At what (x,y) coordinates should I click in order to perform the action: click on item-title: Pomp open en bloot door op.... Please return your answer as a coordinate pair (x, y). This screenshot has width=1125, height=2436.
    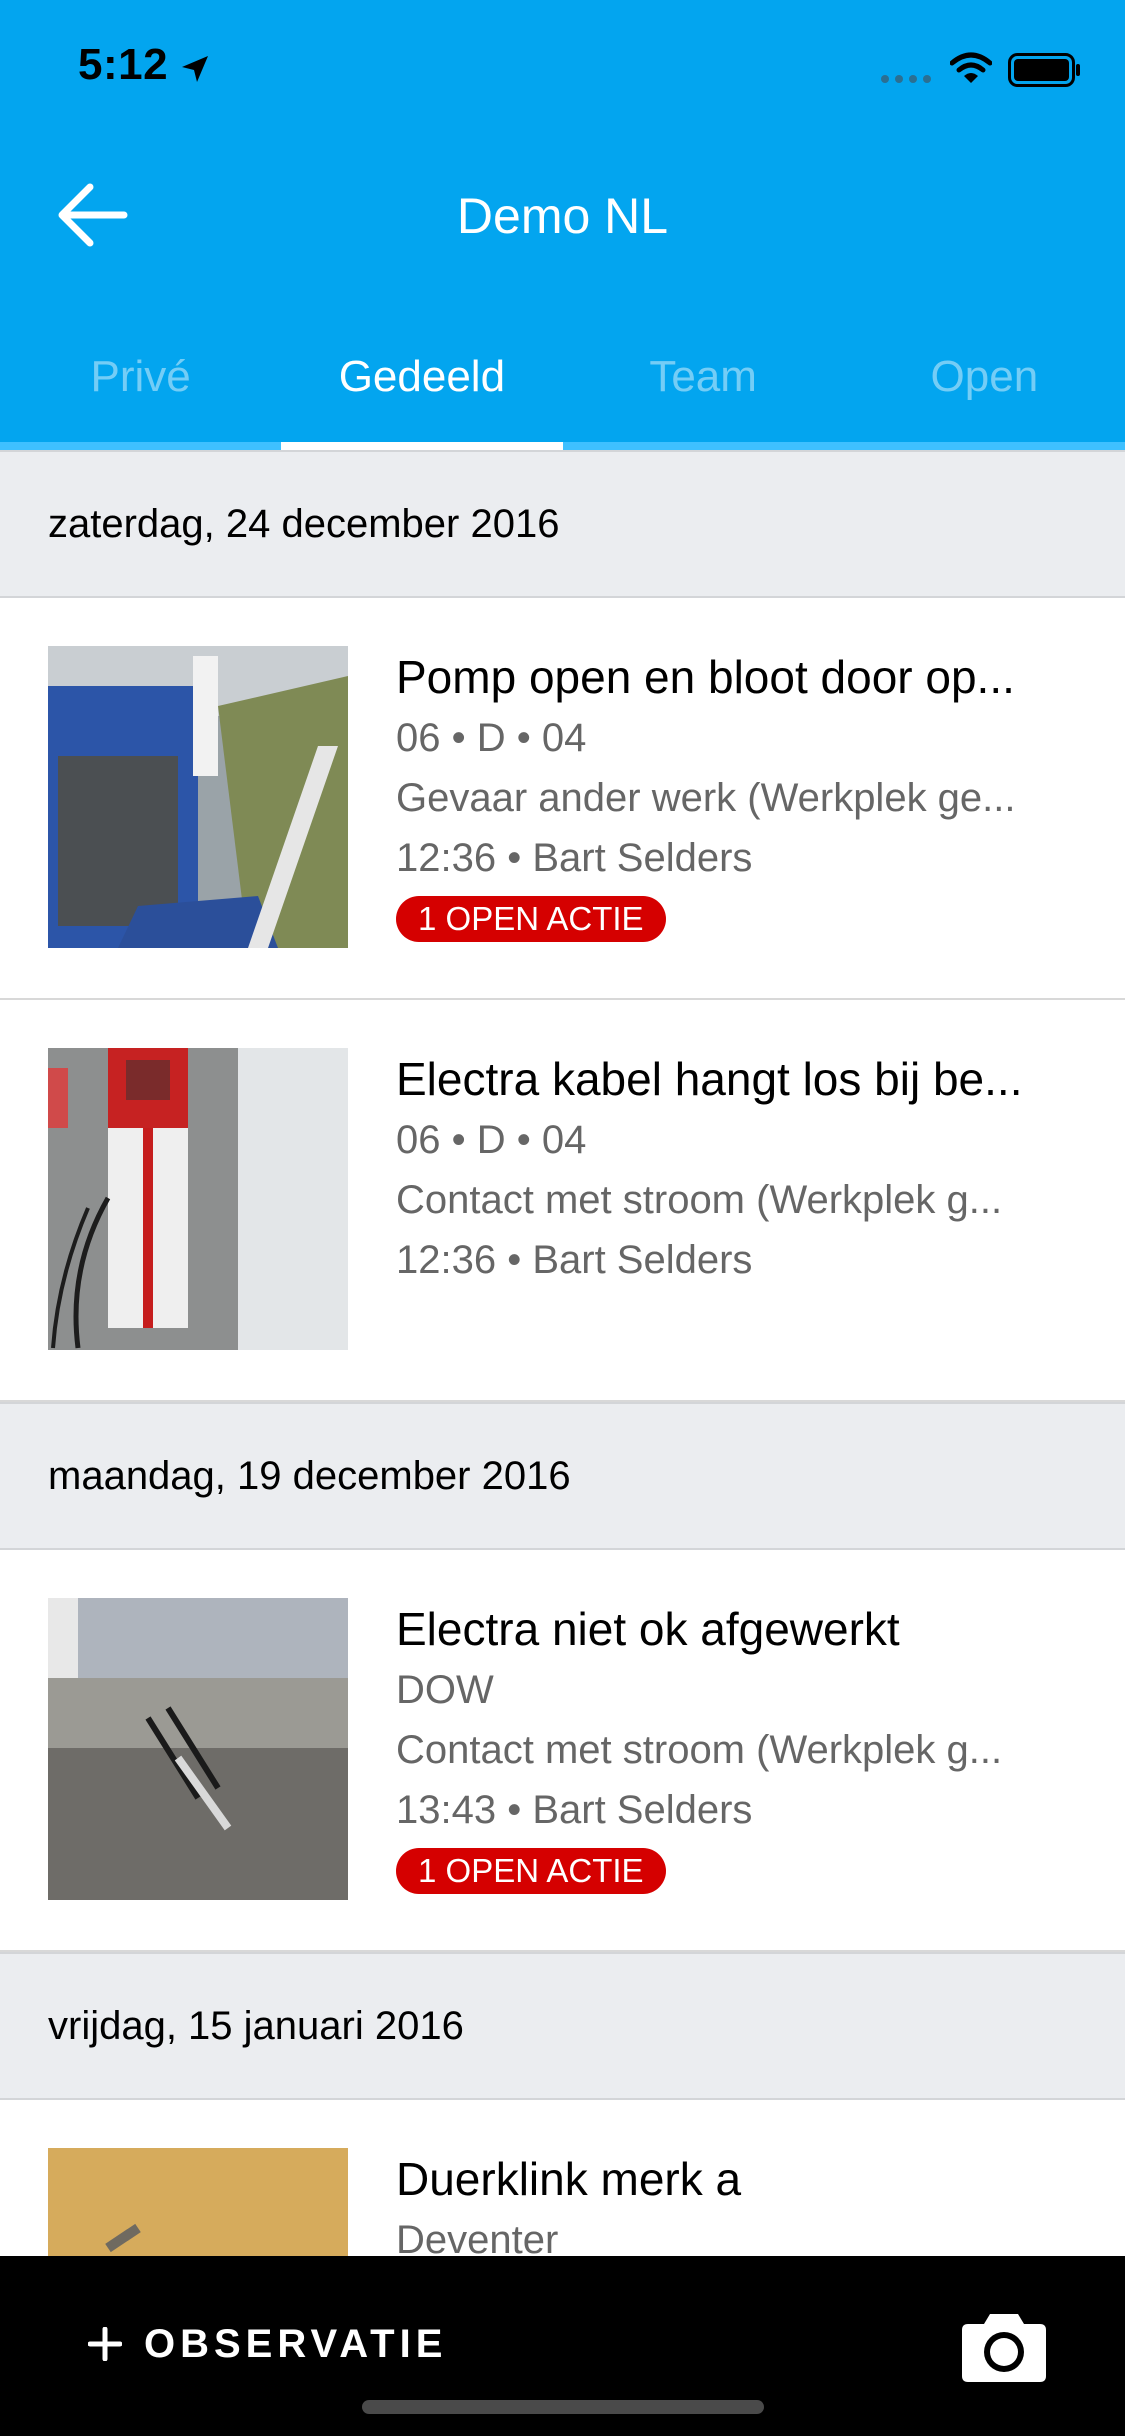
    Looking at the image, I should click on (705, 677).